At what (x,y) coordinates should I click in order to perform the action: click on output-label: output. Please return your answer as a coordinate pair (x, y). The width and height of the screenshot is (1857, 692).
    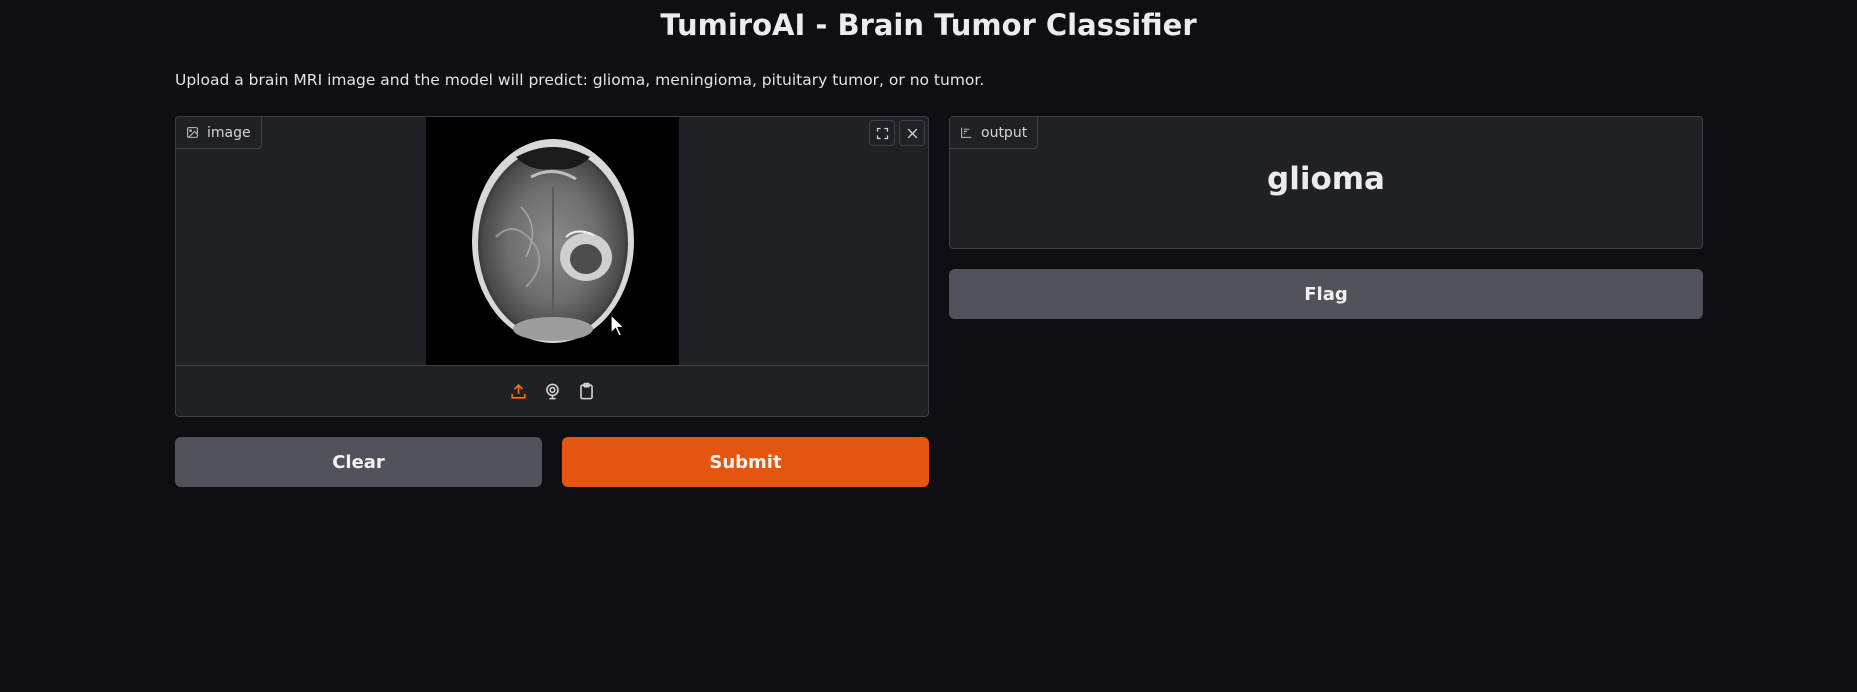
    Looking at the image, I should click on (994, 133).